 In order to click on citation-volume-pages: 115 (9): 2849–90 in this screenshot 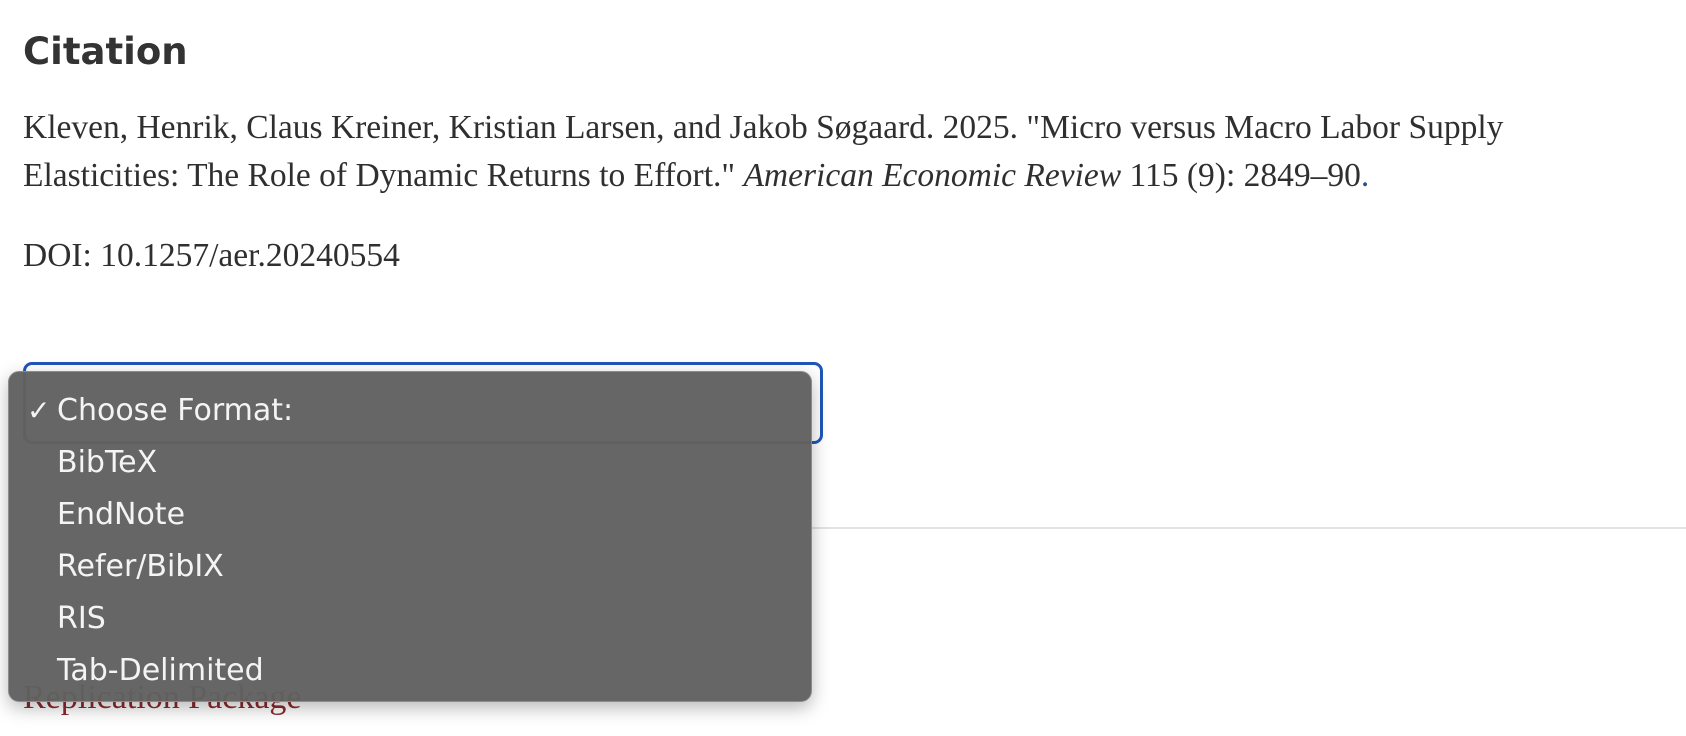, I will do `click(1241, 175)`.